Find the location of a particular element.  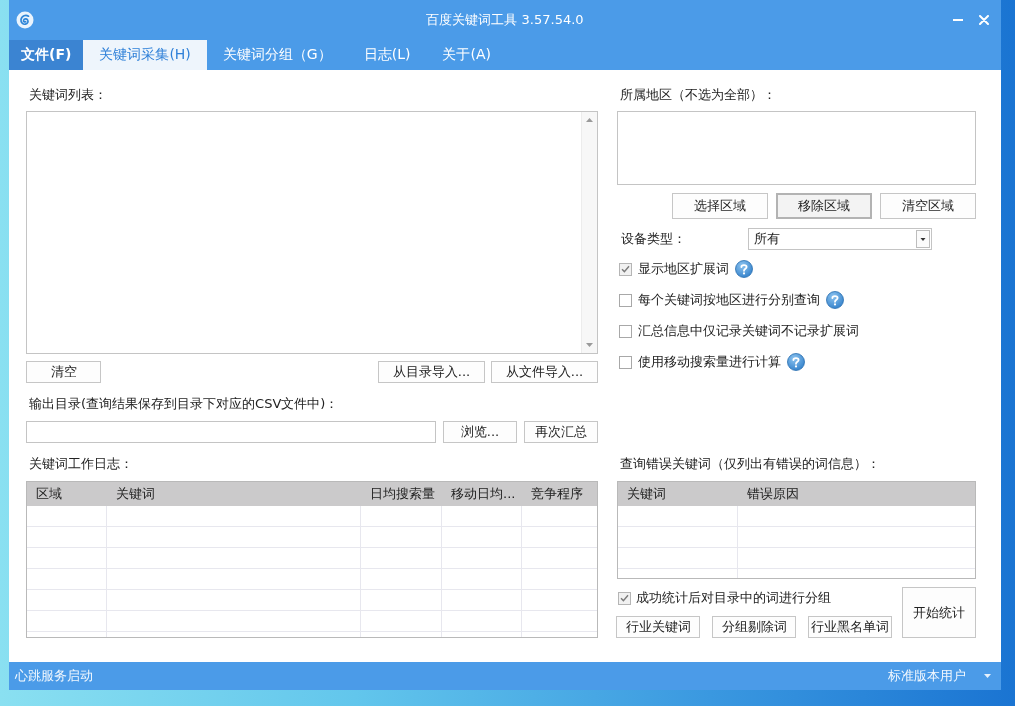

menu-item: 文件(F) is located at coordinates (46, 55).